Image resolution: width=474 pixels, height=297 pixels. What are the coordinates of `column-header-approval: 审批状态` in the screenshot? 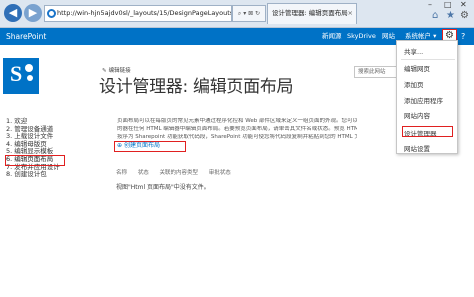 It's located at (220, 173).